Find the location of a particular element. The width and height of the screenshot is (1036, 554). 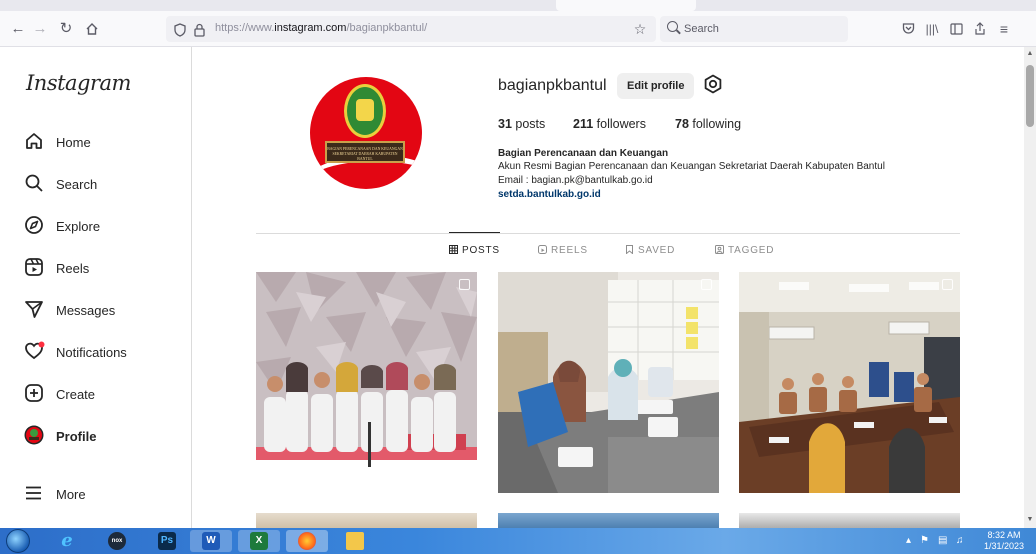

tag-person-icon is located at coordinates (719, 249).